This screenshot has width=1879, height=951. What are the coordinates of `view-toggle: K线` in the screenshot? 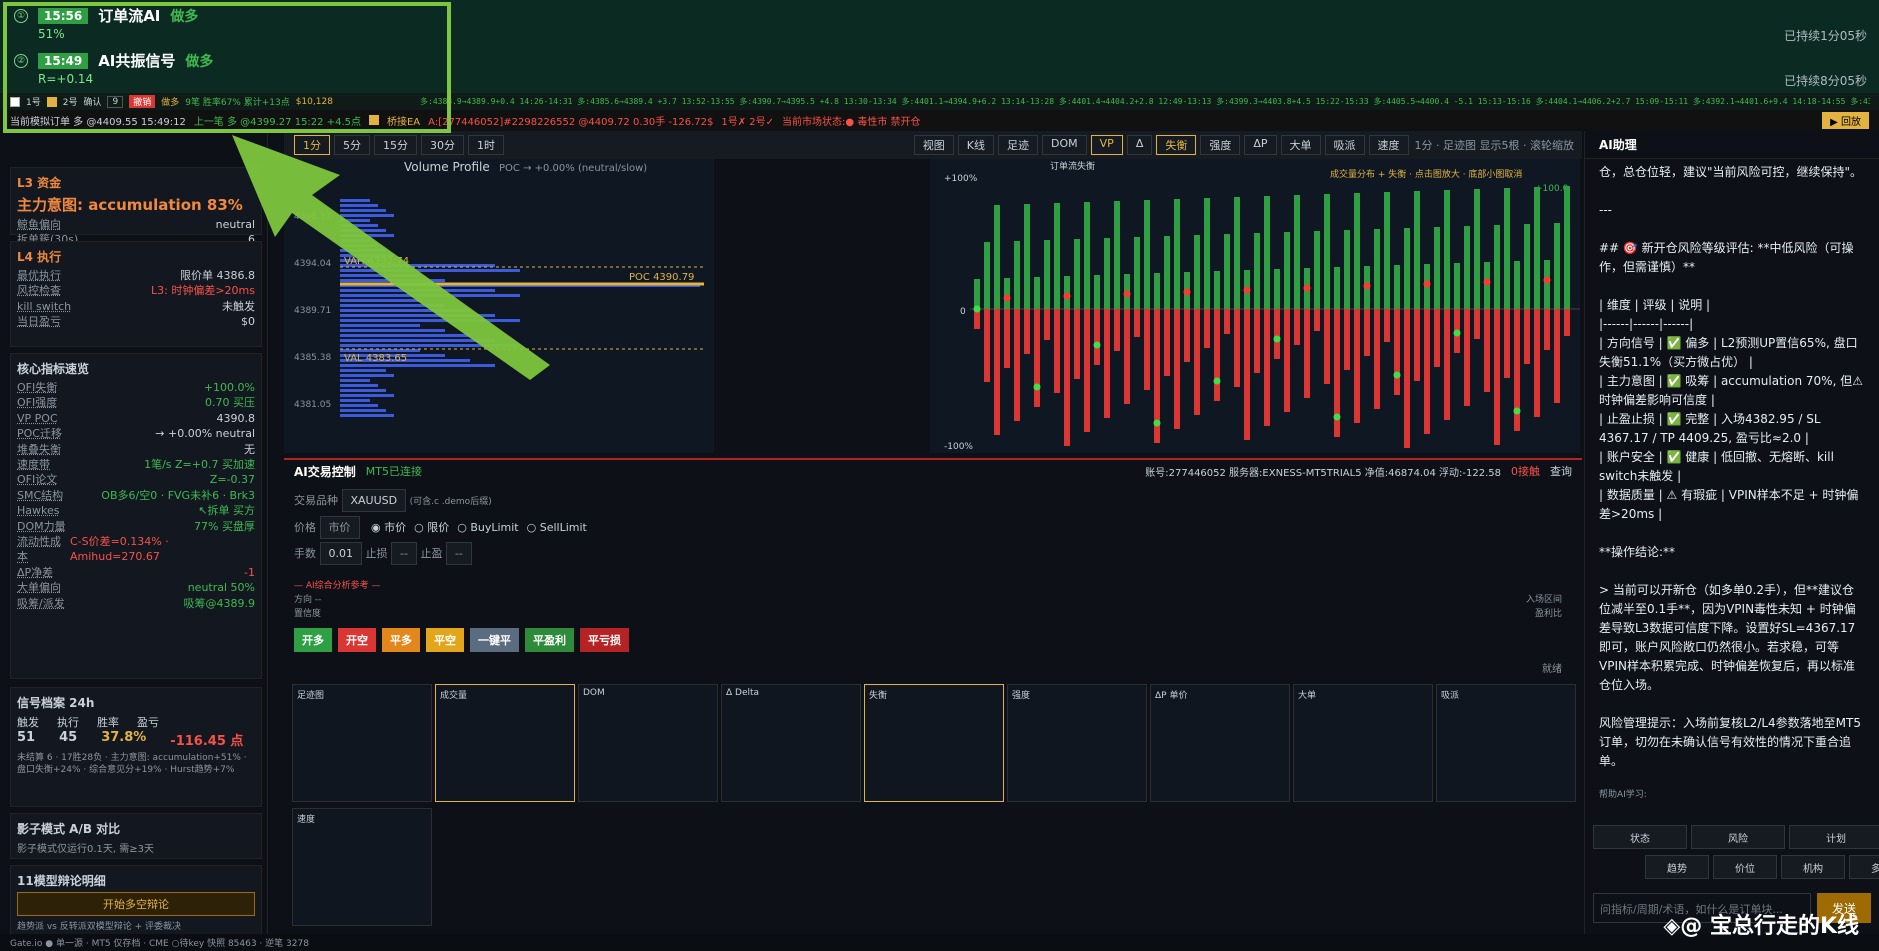 It's located at (976, 145).